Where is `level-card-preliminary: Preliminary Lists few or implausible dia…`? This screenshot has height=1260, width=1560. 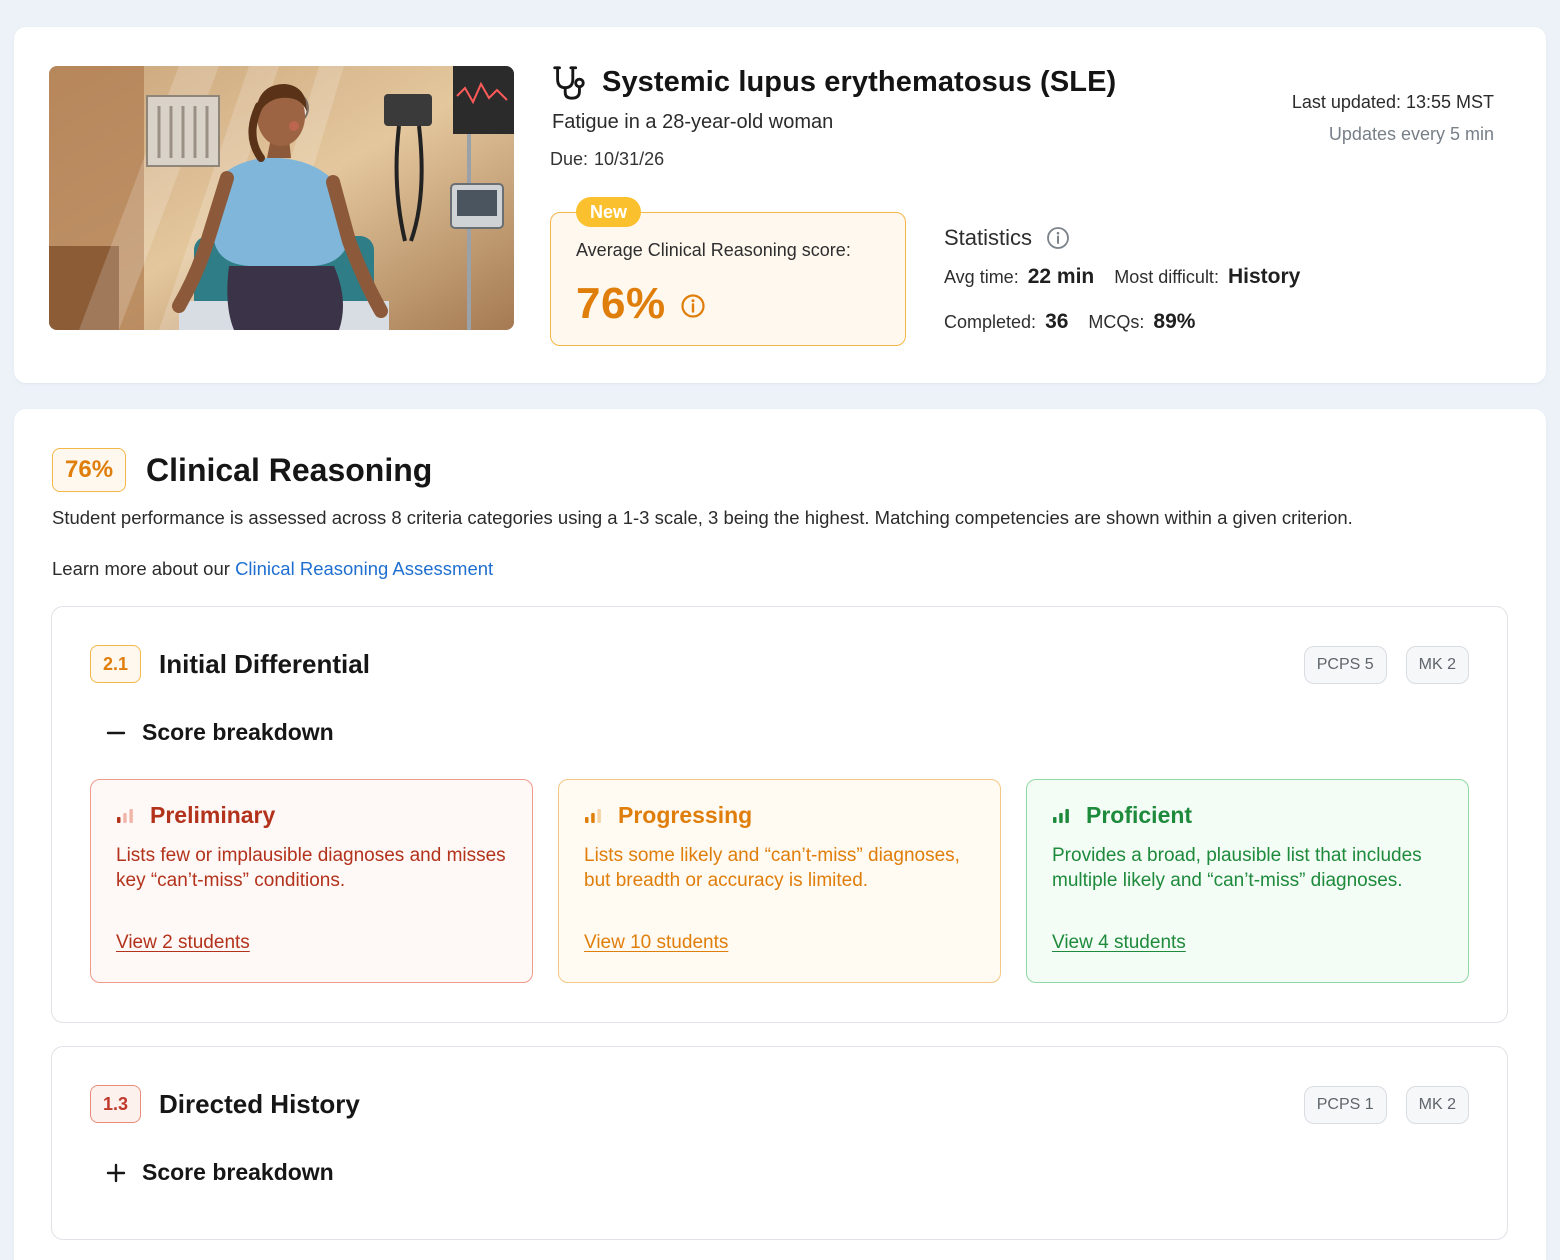 level-card-preliminary: Preliminary Lists few or implausible dia… is located at coordinates (311, 881).